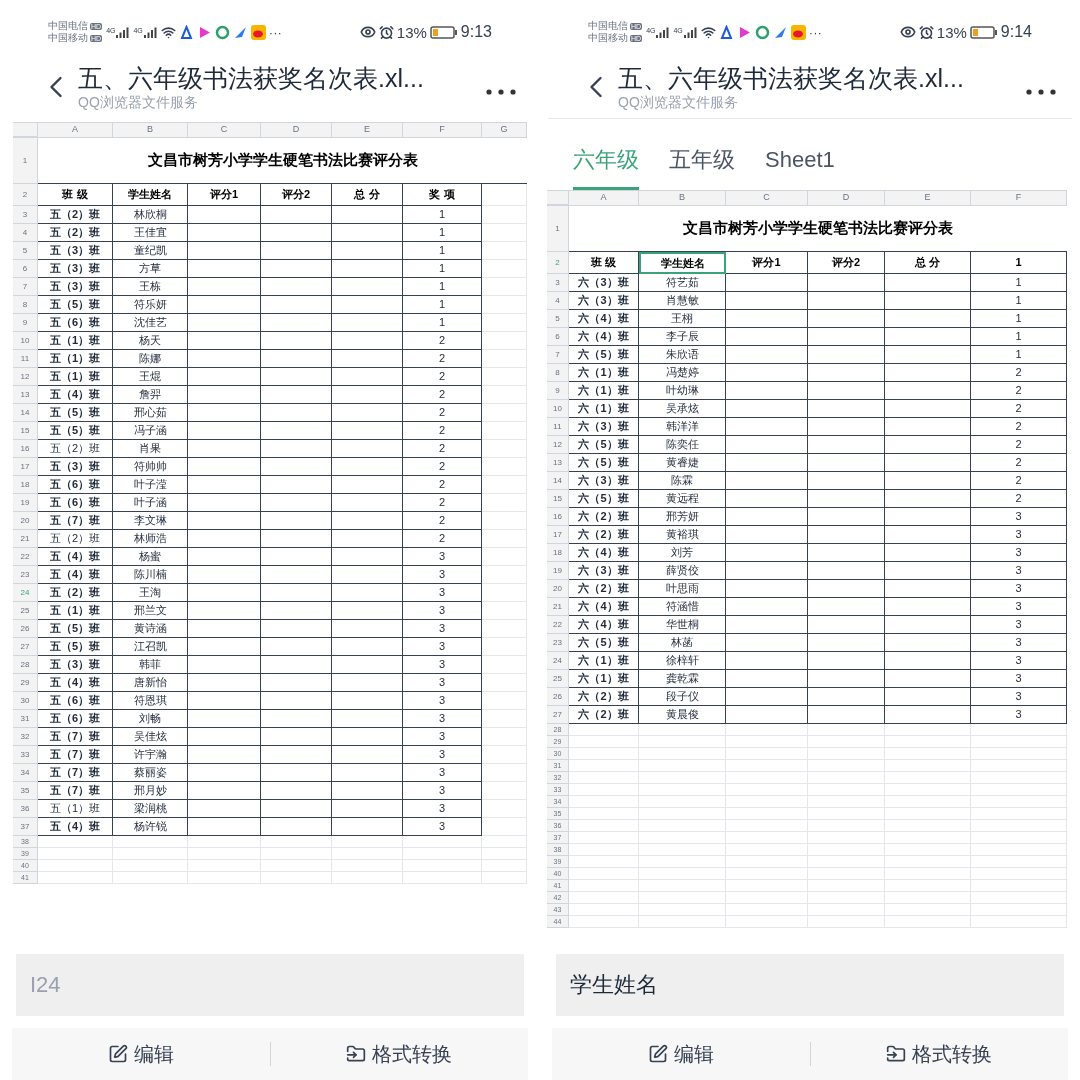  What do you see at coordinates (476, 32) in the screenshot?
I see `clock-time: 9:13` at bounding box center [476, 32].